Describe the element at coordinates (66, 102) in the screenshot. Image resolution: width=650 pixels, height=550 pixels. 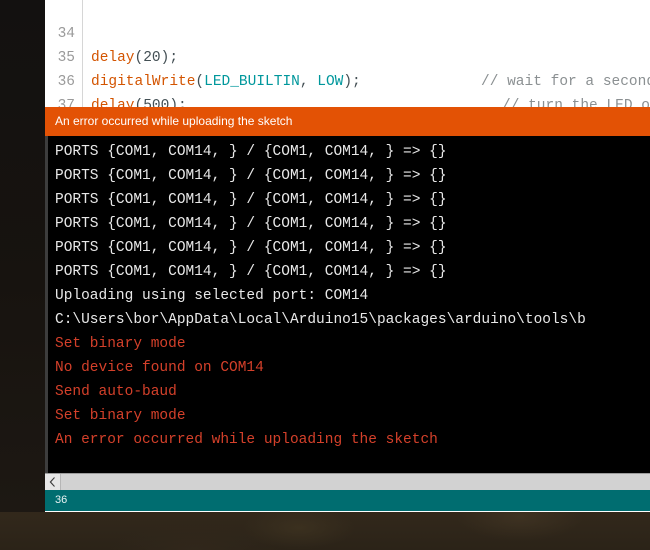
I see `line-number: 37` at that location.